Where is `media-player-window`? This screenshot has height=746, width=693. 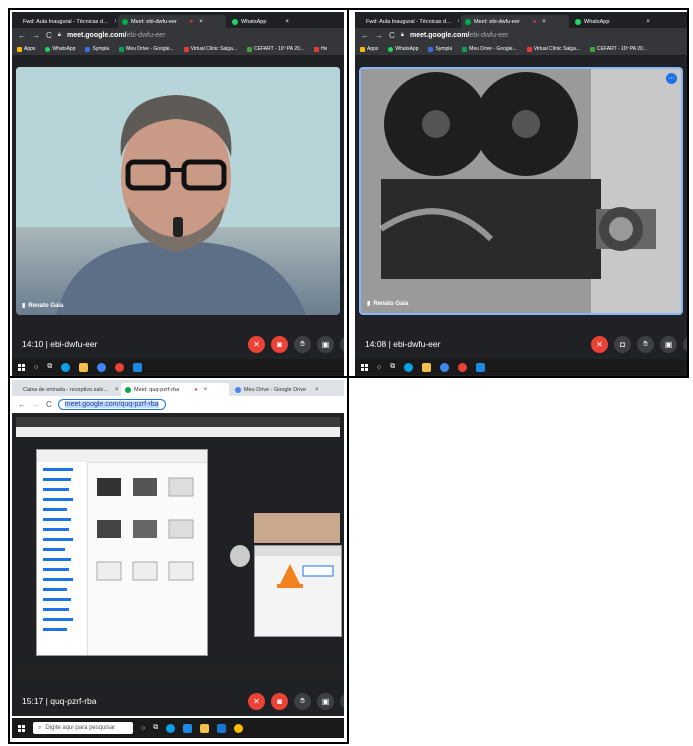 media-player-window is located at coordinates (298, 591).